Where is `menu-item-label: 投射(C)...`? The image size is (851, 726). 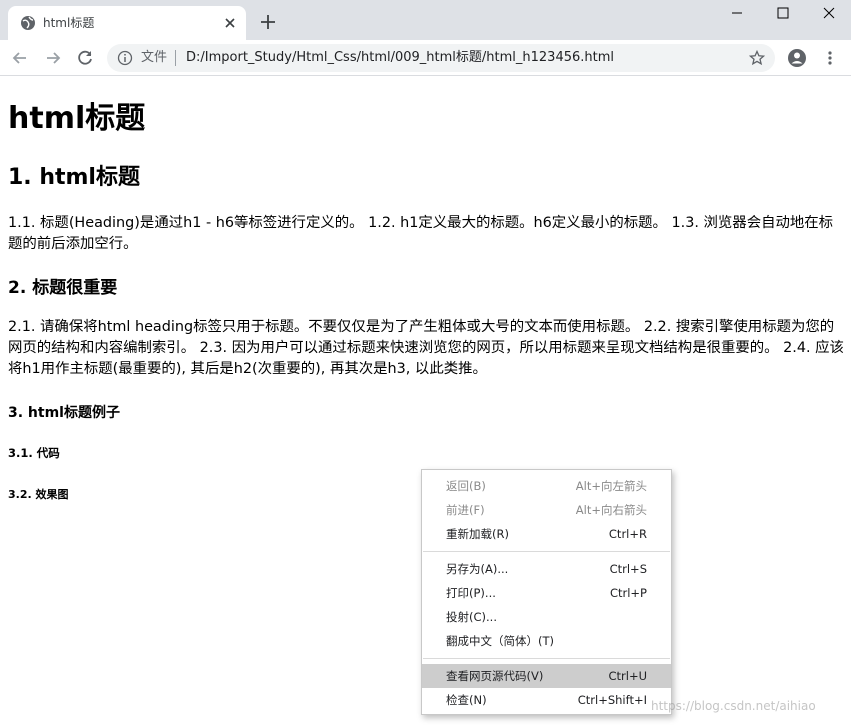
menu-item-label: 投射(C)... is located at coordinates (471, 617).